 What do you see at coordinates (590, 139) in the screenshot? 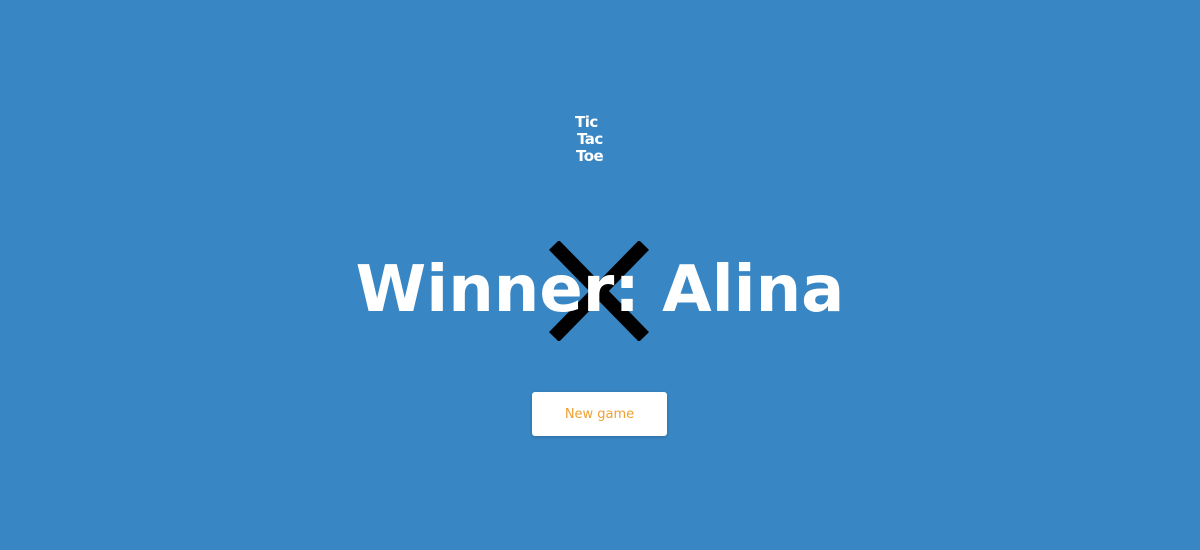
I see `logo-line-tac: Tac` at bounding box center [590, 139].